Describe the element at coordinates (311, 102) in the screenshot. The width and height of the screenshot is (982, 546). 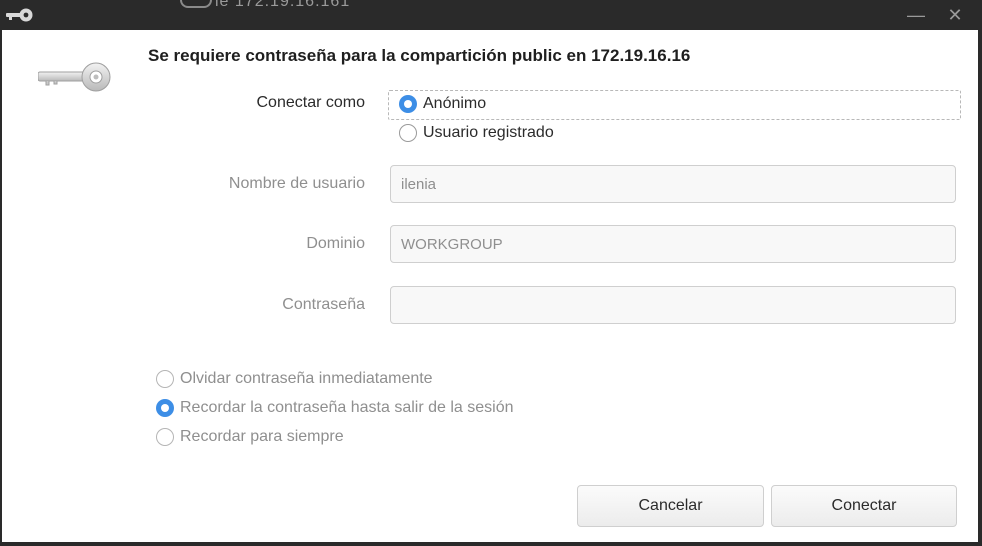
I see `connect-as-label: Conectar como` at that location.